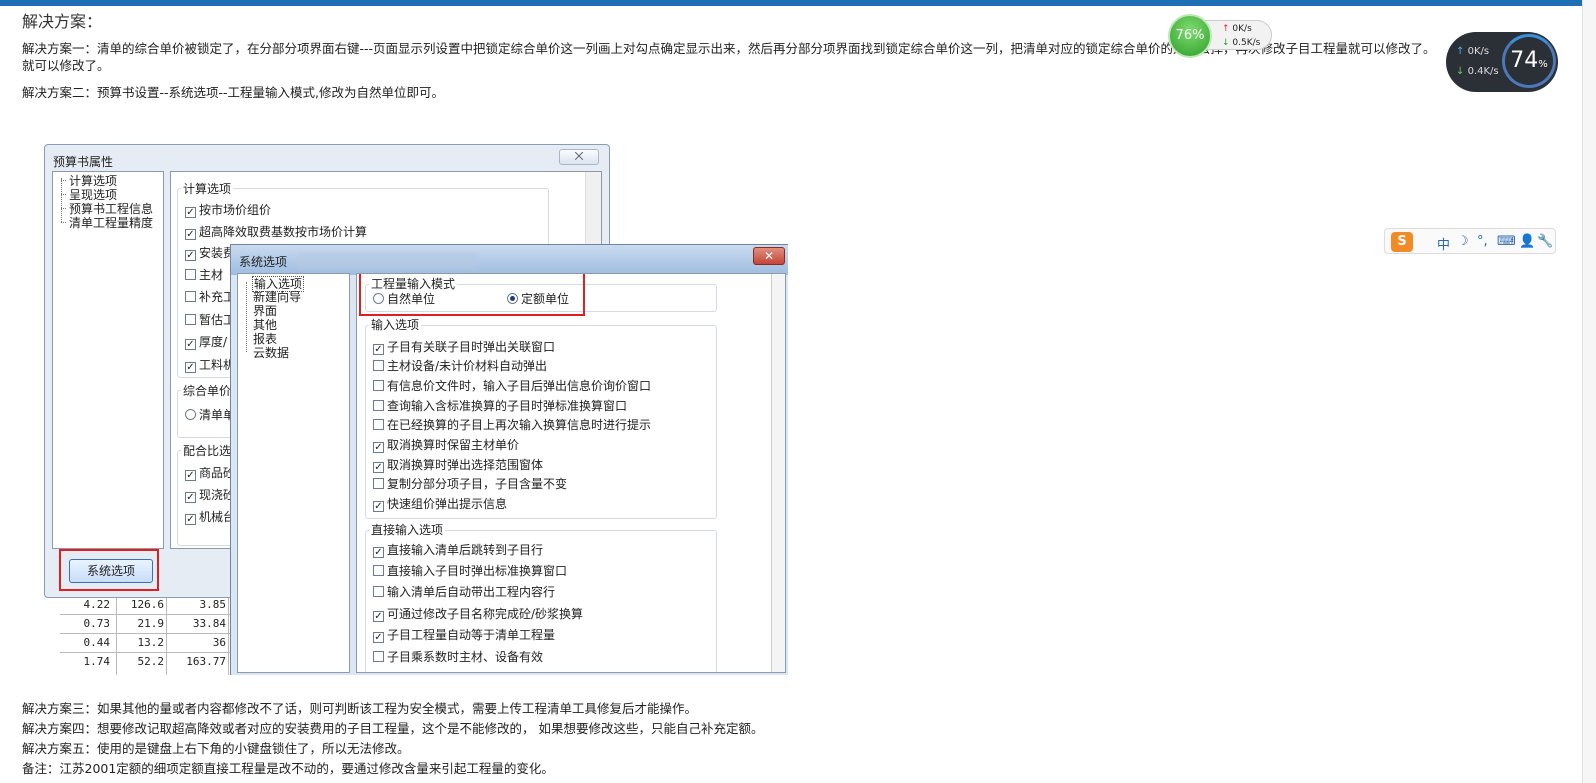 This screenshot has width=1596, height=783. I want to click on checkbox-copy-items: 复制分部分项子目，子目含量不变, so click(470, 484).